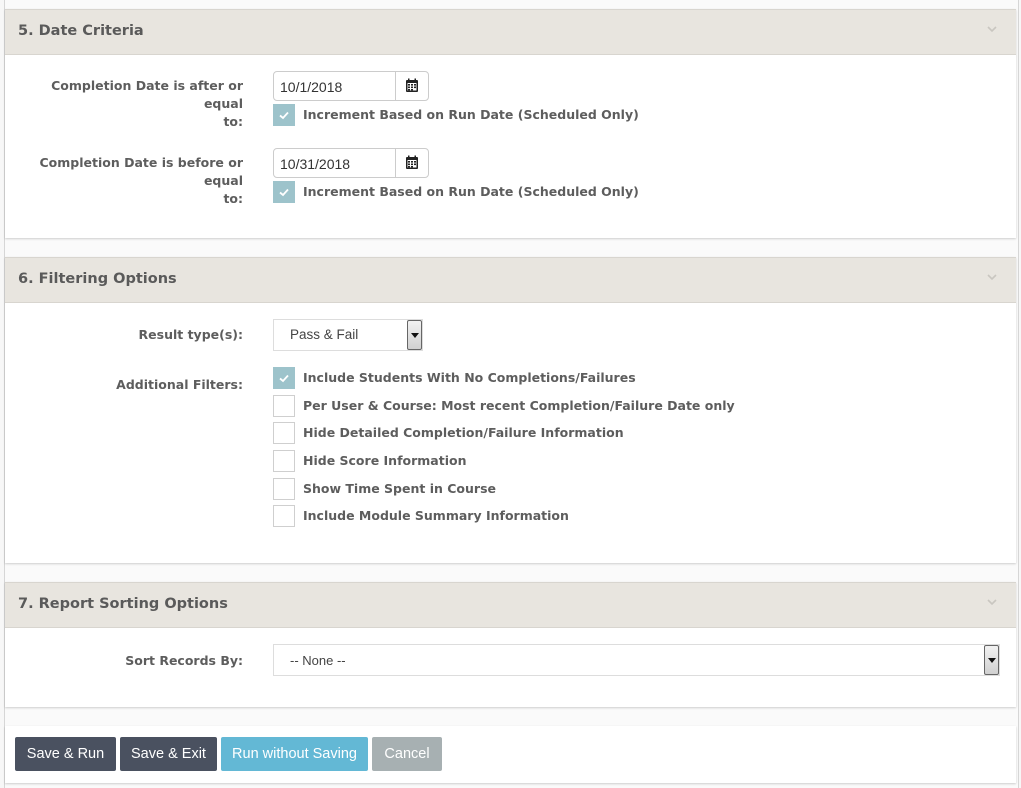  What do you see at coordinates (190, 334) in the screenshot?
I see `result-type-label: Result type(s):` at bounding box center [190, 334].